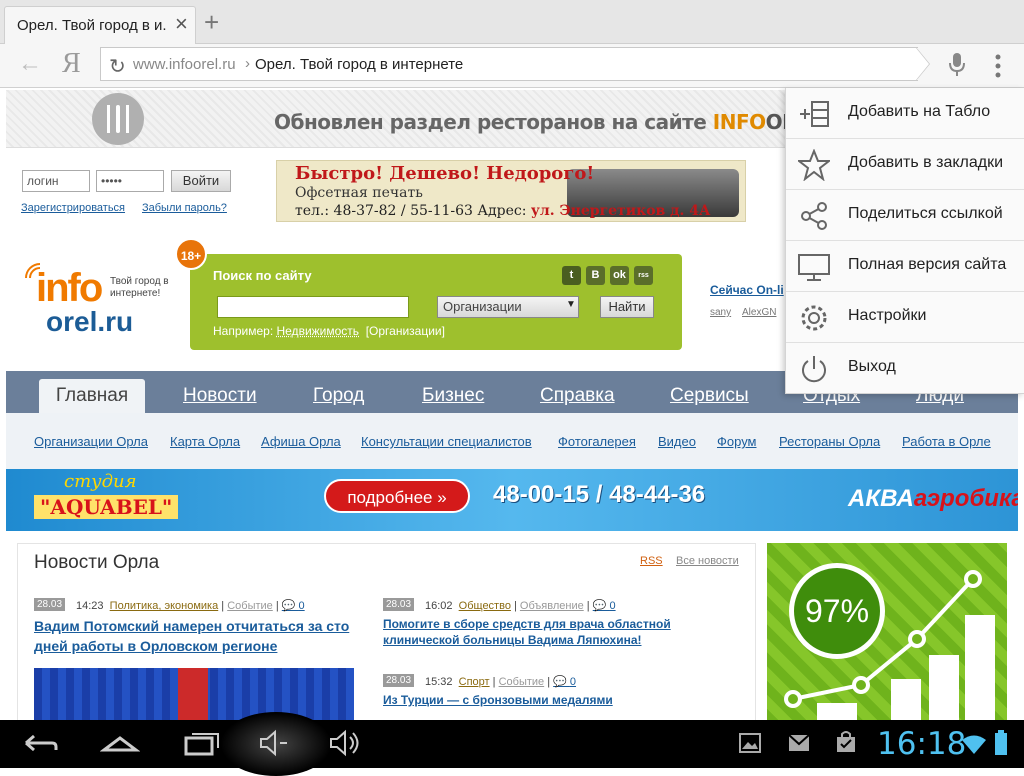  What do you see at coordinates (90, 321) in the screenshot?
I see `logo-orel-text: orel.ru` at bounding box center [90, 321].